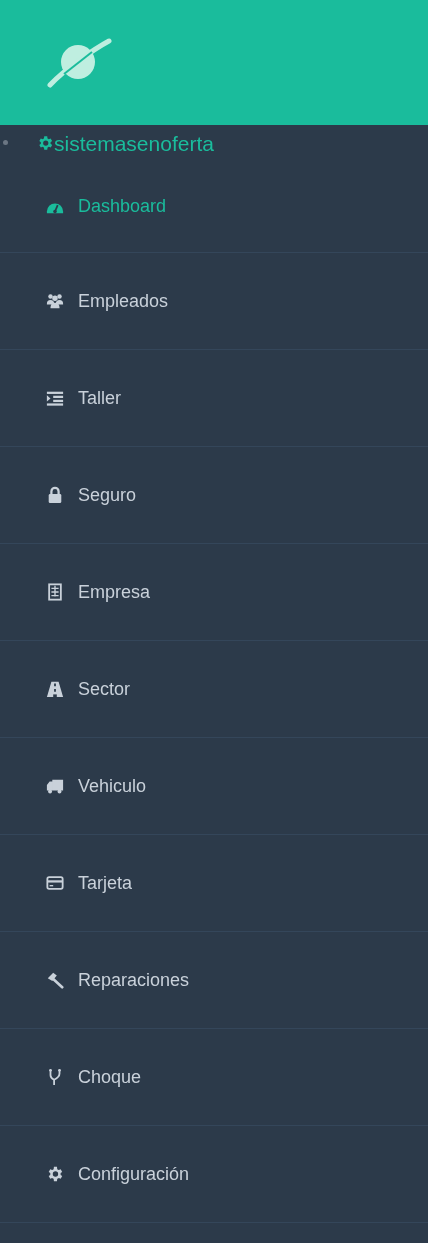 This screenshot has height=1243, width=428. Describe the element at coordinates (55, 883) in the screenshot. I see `credit-card-icon` at that location.